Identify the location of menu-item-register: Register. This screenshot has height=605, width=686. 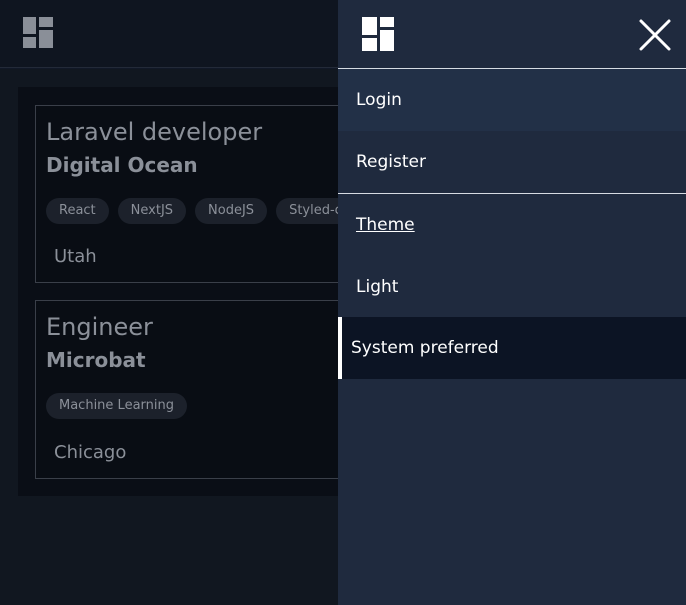
(512, 162).